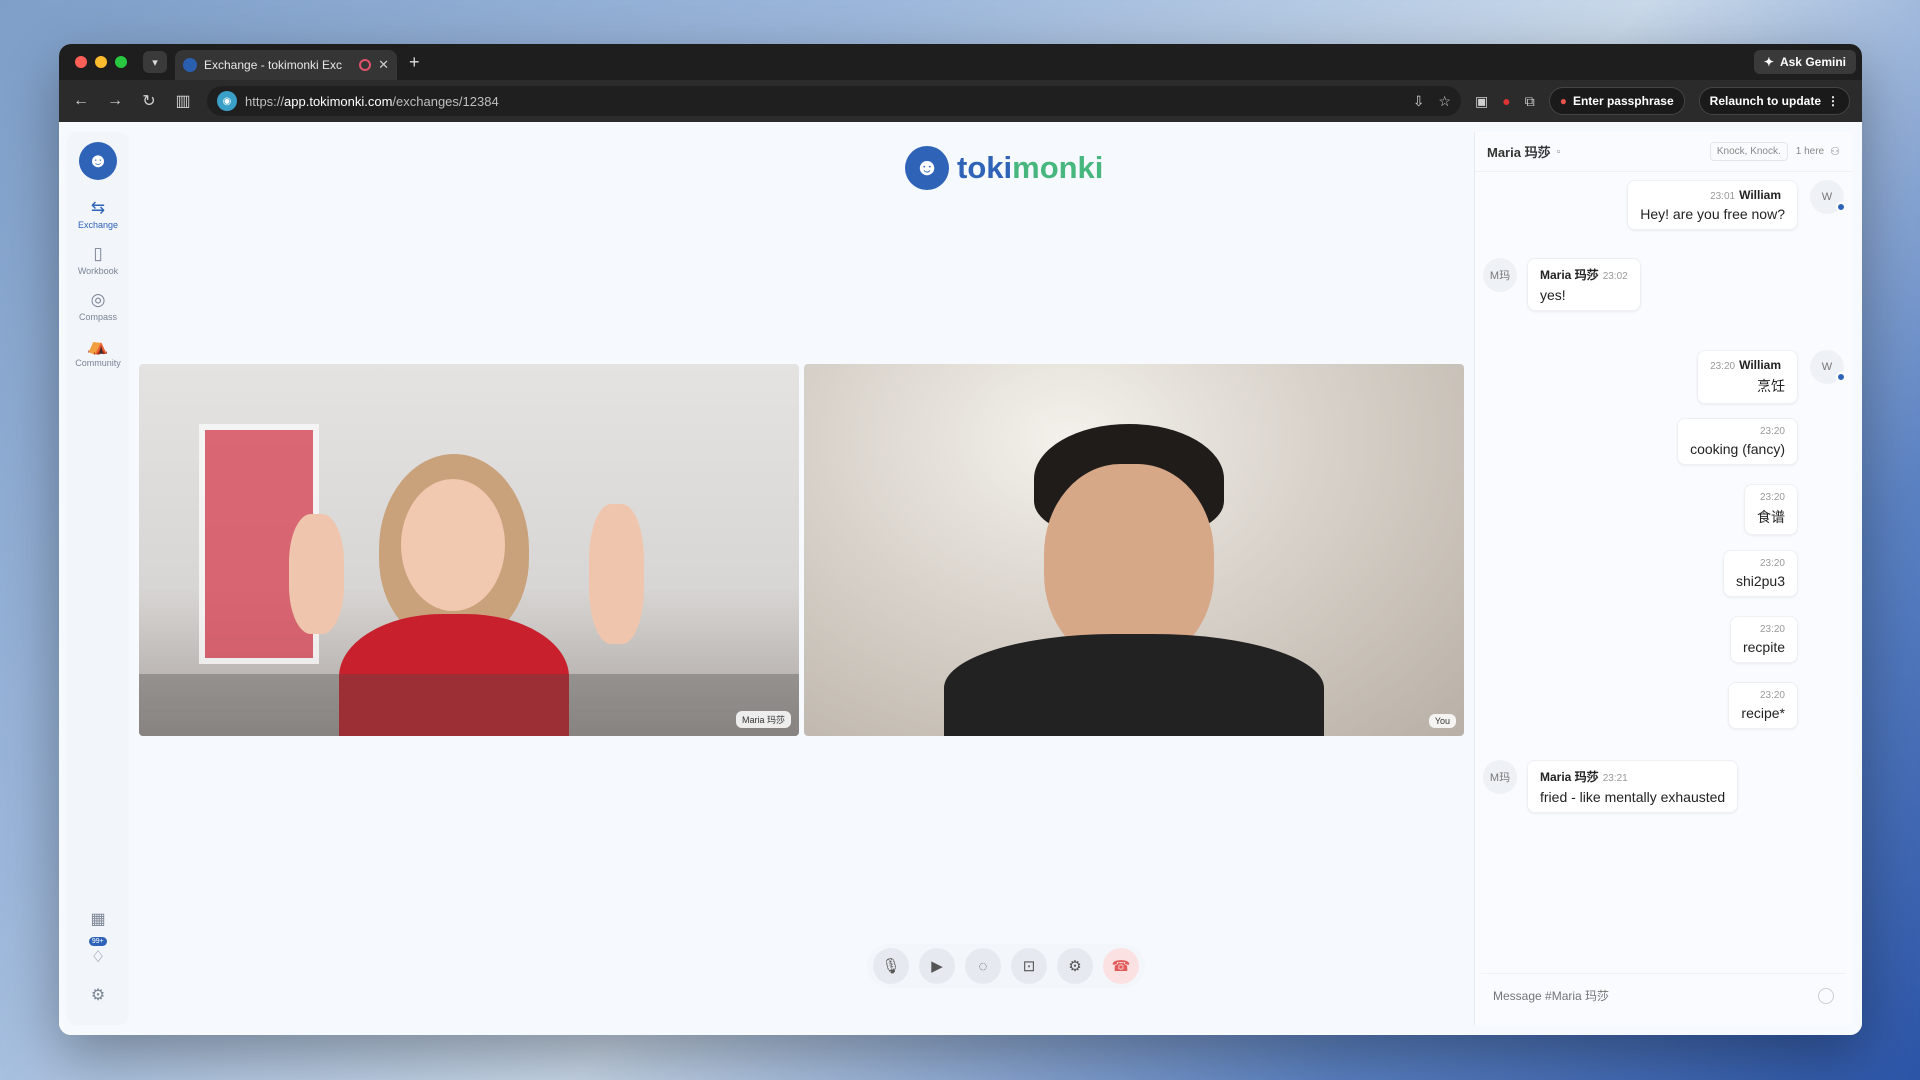 The width and height of the screenshot is (1920, 1080). I want to click on person-face, so click(453, 545).